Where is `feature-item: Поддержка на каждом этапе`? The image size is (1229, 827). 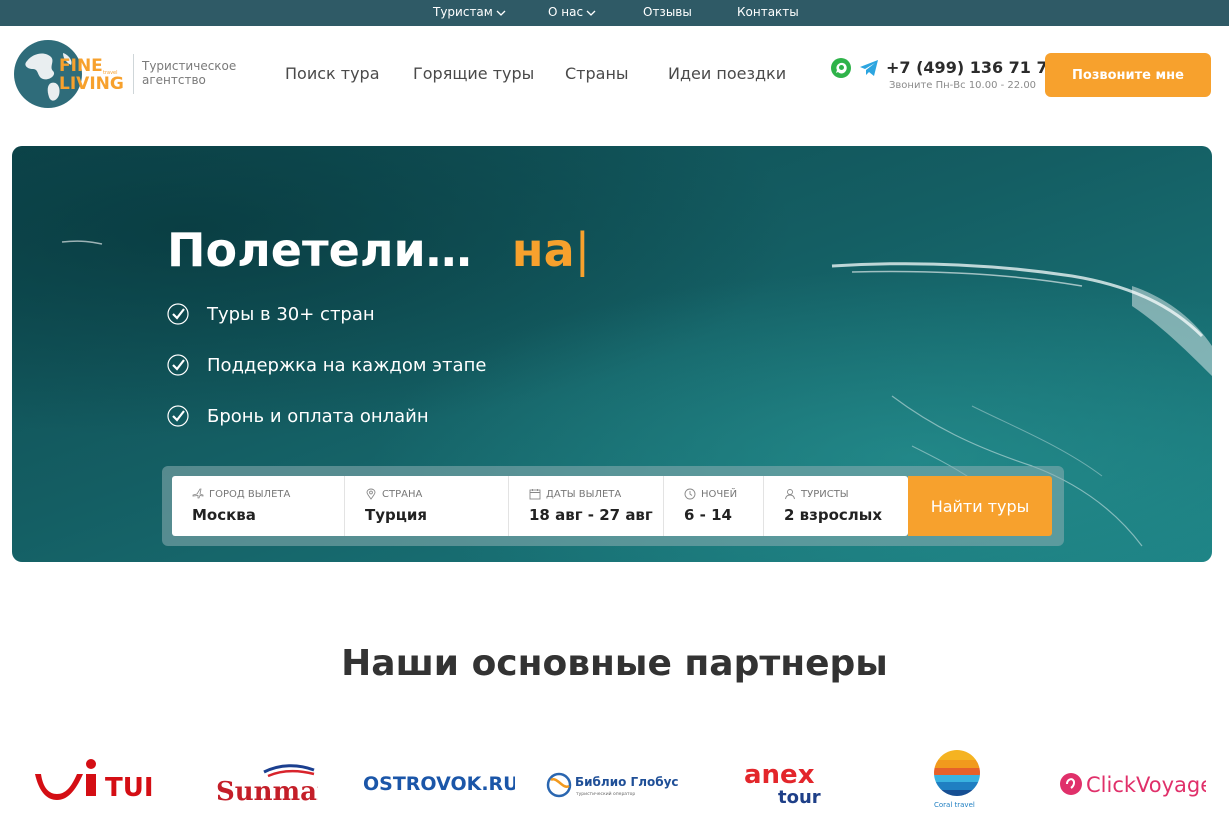
feature-item: Поддержка на каждом этапе is located at coordinates (326, 365).